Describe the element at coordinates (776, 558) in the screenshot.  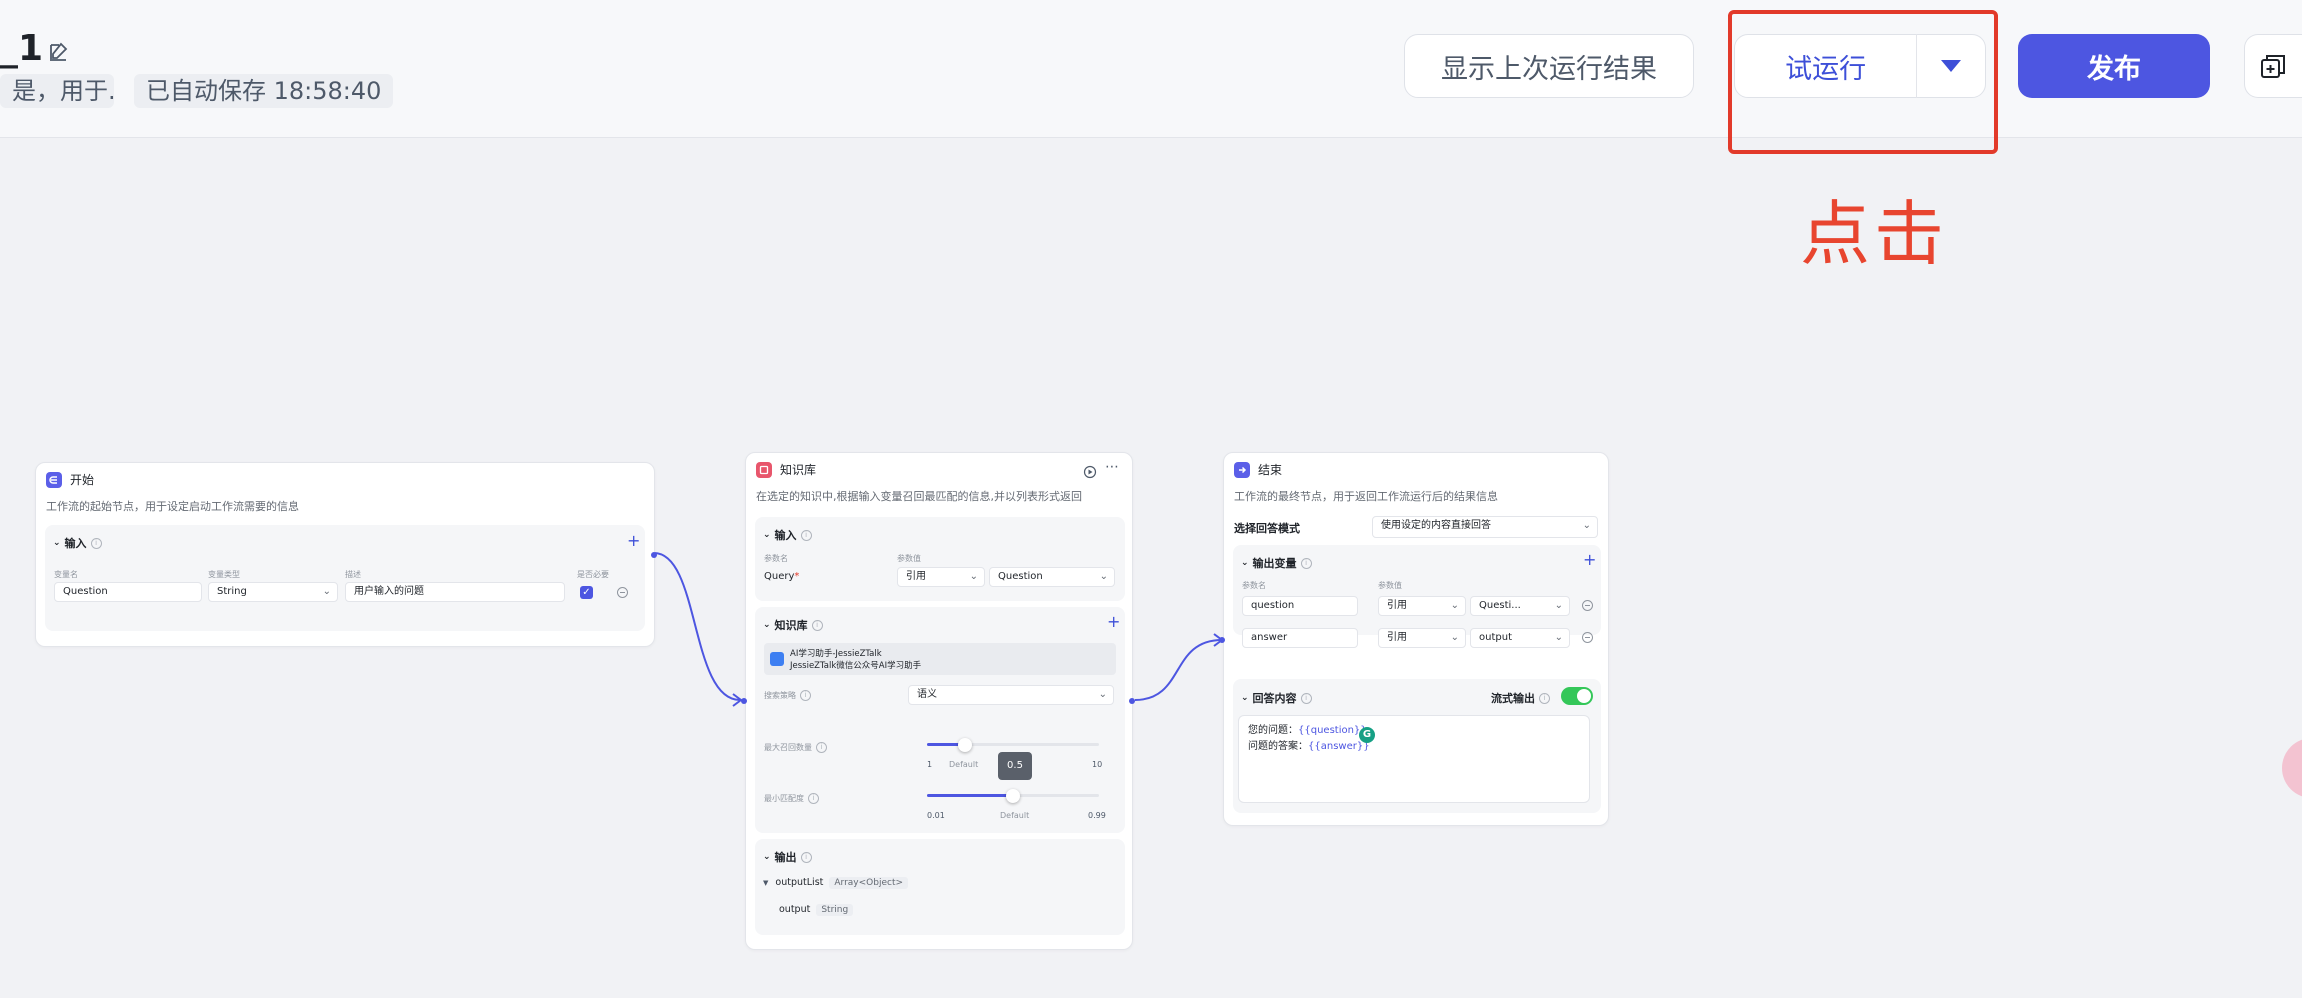
I see `col-param-name: 参数名` at that location.